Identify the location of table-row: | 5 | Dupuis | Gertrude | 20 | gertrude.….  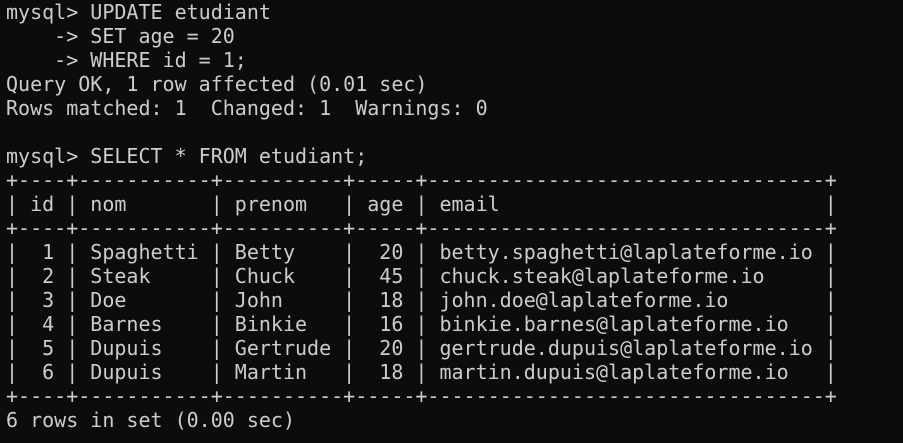
(421, 348).